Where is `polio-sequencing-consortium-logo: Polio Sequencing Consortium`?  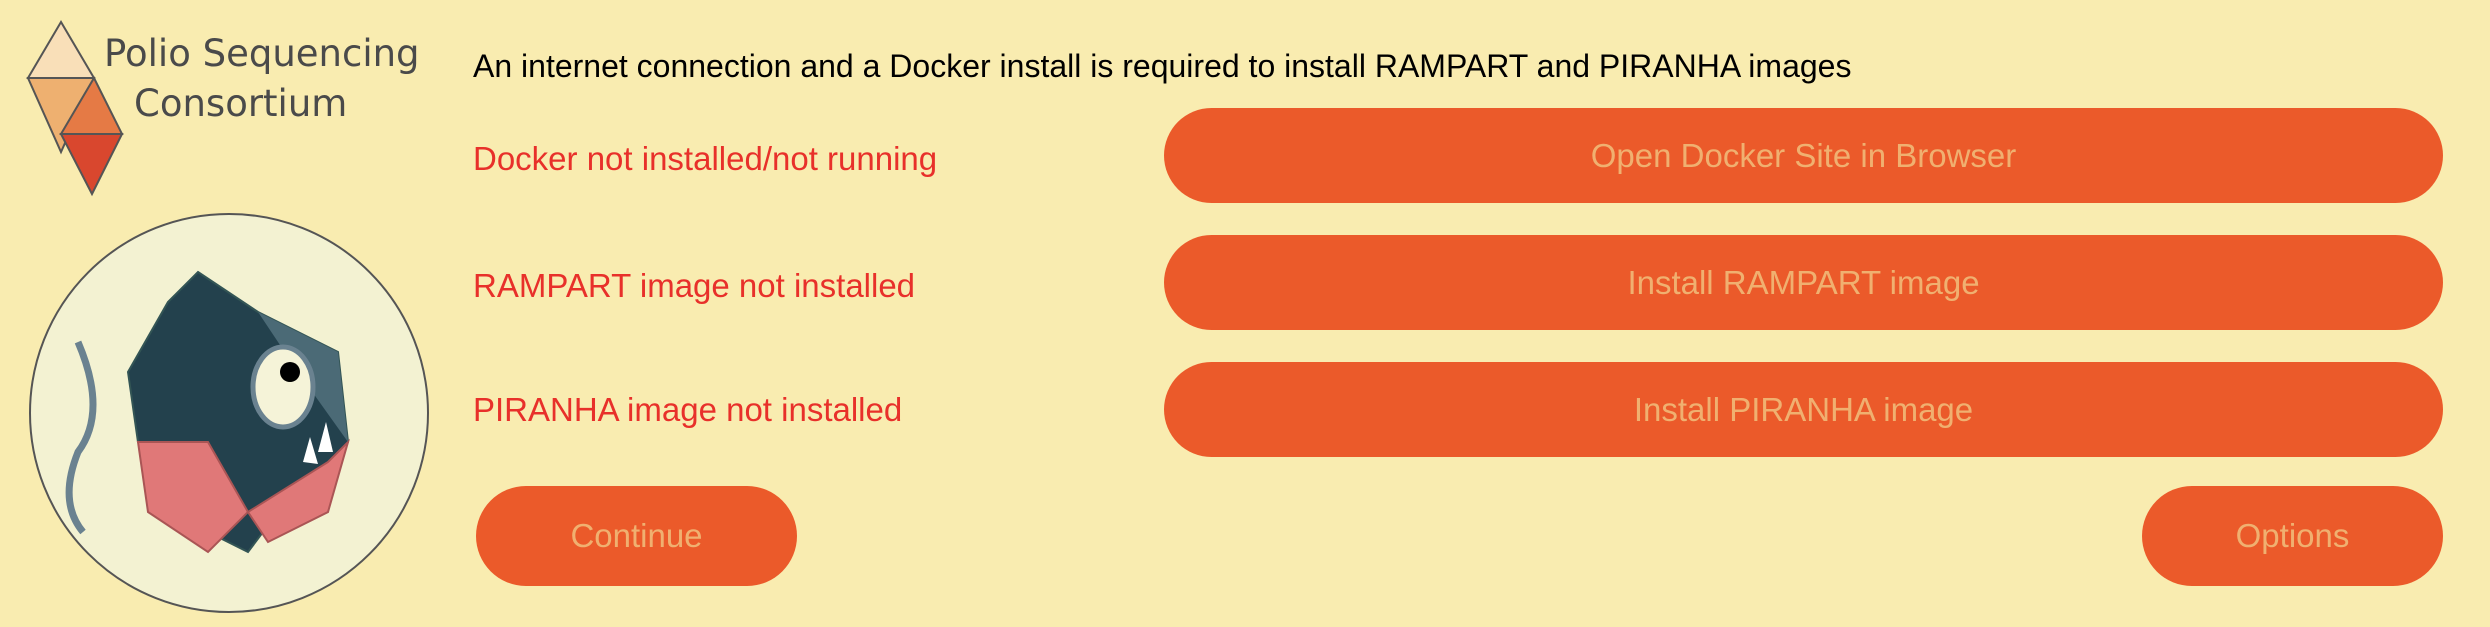 polio-sequencing-consortium-logo: Polio Sequencing Consortium is located at coordinates (232, 108).